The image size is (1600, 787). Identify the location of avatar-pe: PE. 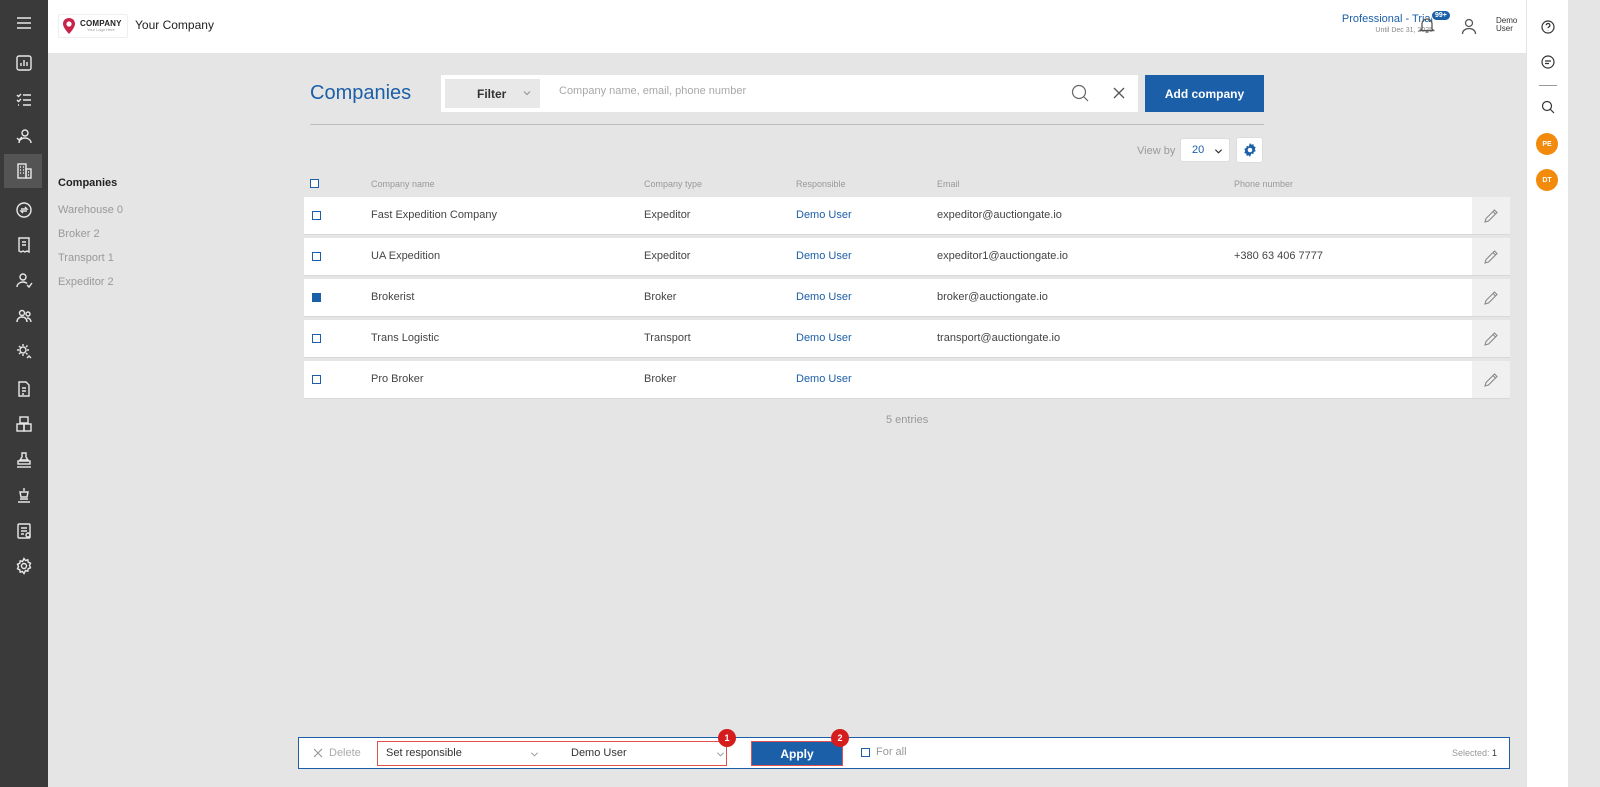
(1547, 144).